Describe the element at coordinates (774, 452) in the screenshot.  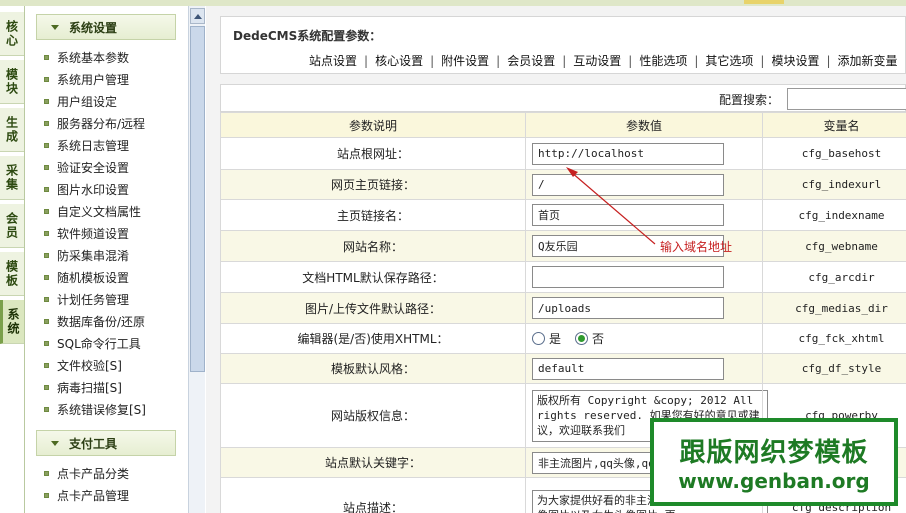
I see `watermark-line1: 跟版网织梦模板` at that location.